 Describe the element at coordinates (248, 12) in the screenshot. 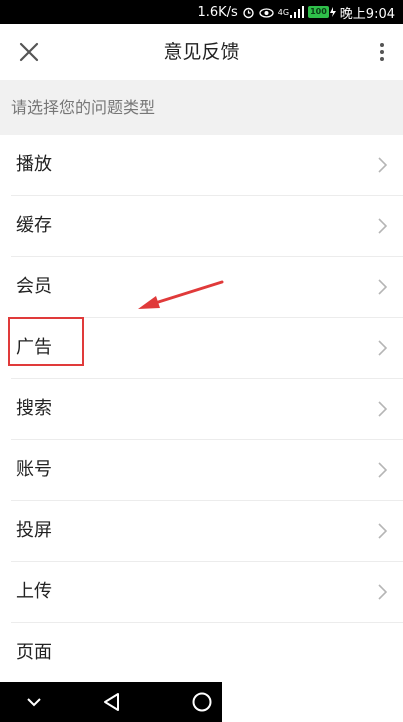

I see `alarm-icon` at that location.